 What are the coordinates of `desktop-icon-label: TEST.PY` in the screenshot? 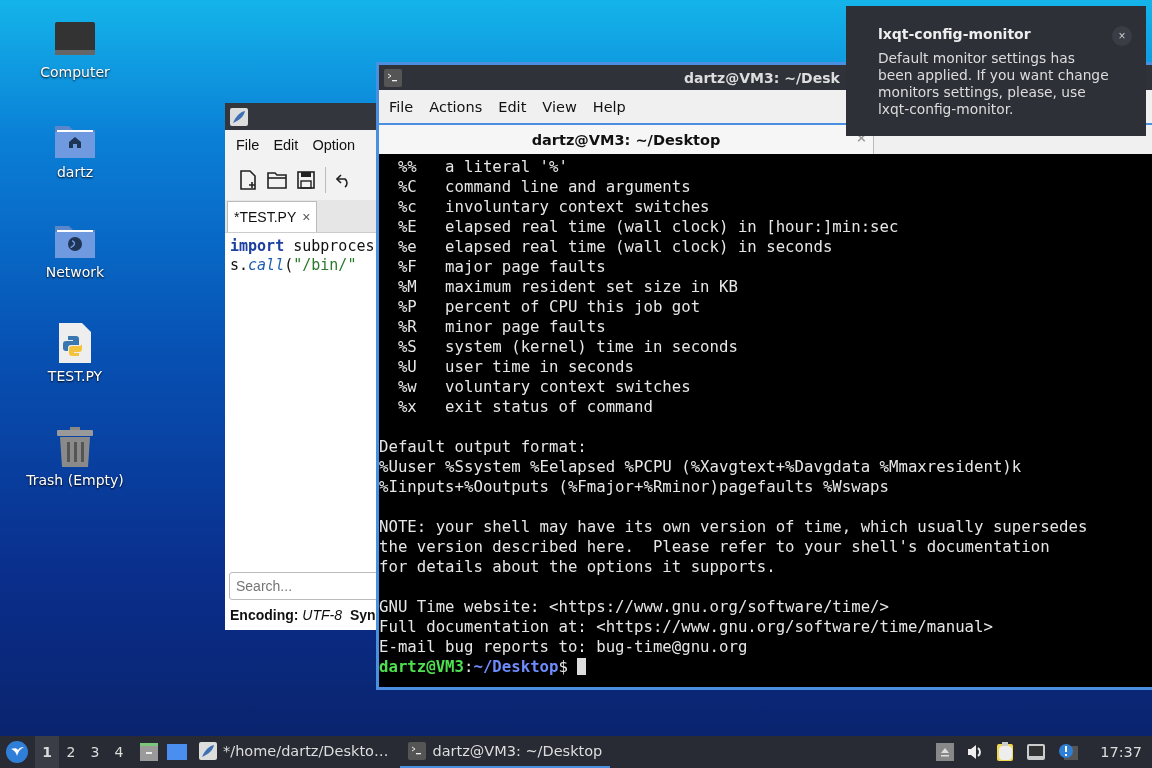 It's located at (75, 376).